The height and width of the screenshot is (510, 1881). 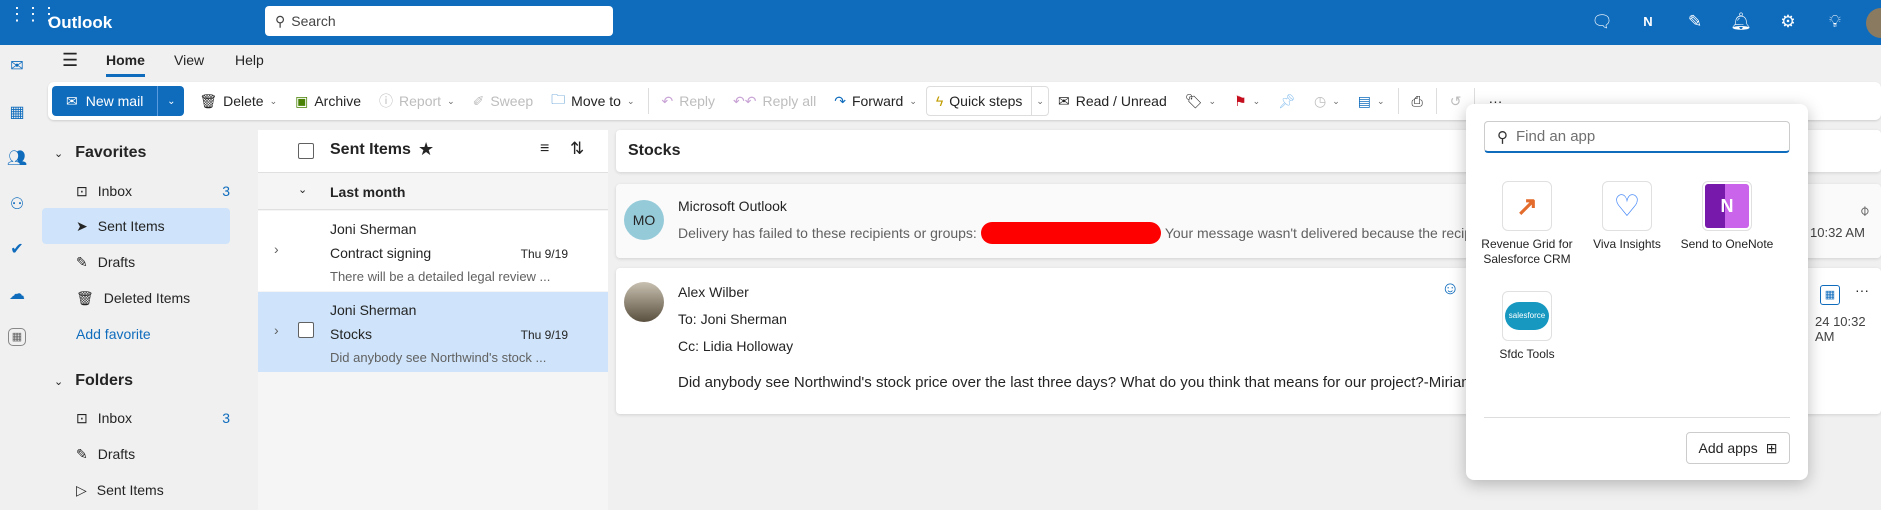 I want to click on undo-icon: ↺, so click(x=1455, y=100).